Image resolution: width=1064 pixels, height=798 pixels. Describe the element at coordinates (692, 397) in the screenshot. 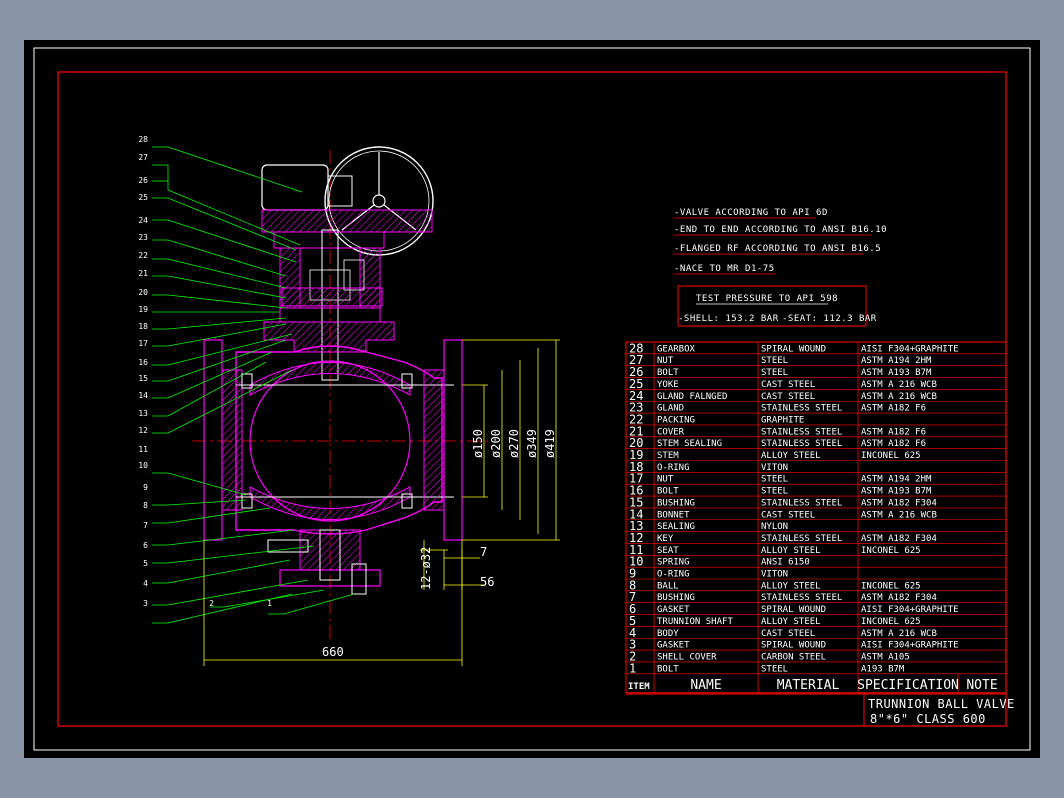

I see `table-cell-name: GLAND FALNGED` at that location.